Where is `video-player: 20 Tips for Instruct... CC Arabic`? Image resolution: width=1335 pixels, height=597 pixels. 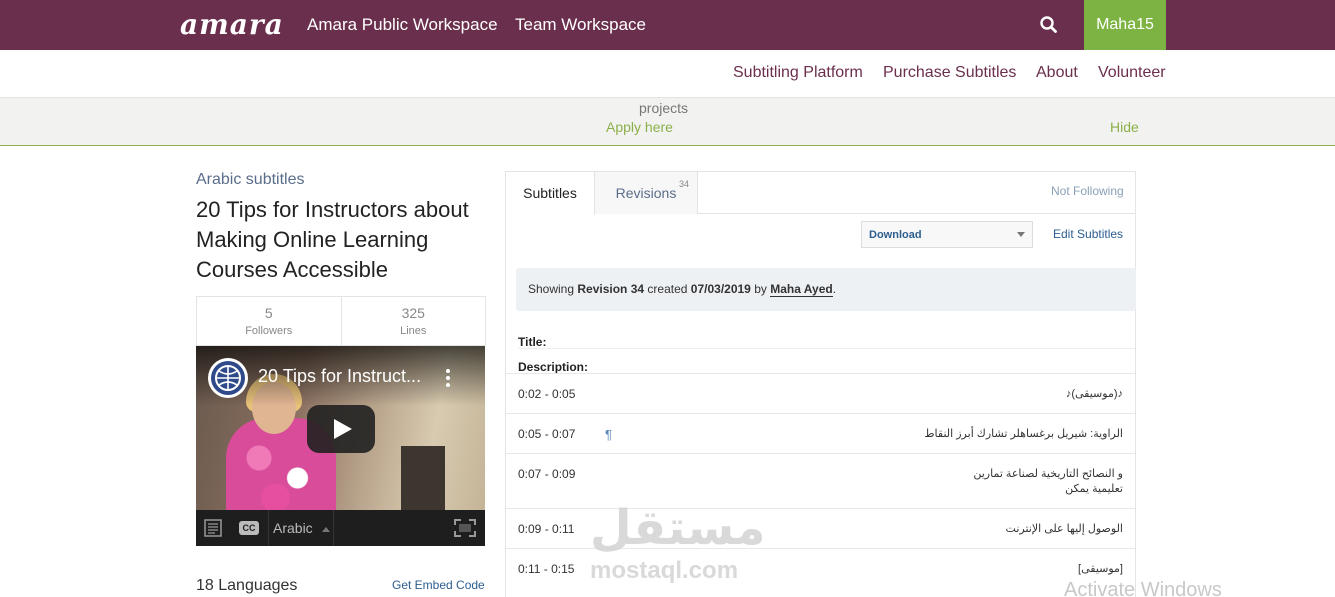 video-player: 20 Tips for Instruct... CC Arabic is located at coordinates (340, 446).